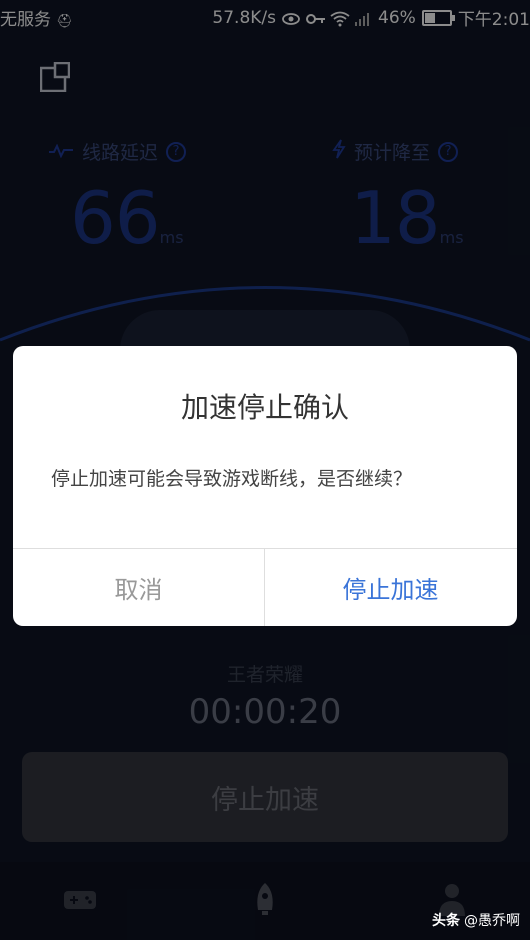  I want to click on watermark-brand: 头条, so click(446, 921).